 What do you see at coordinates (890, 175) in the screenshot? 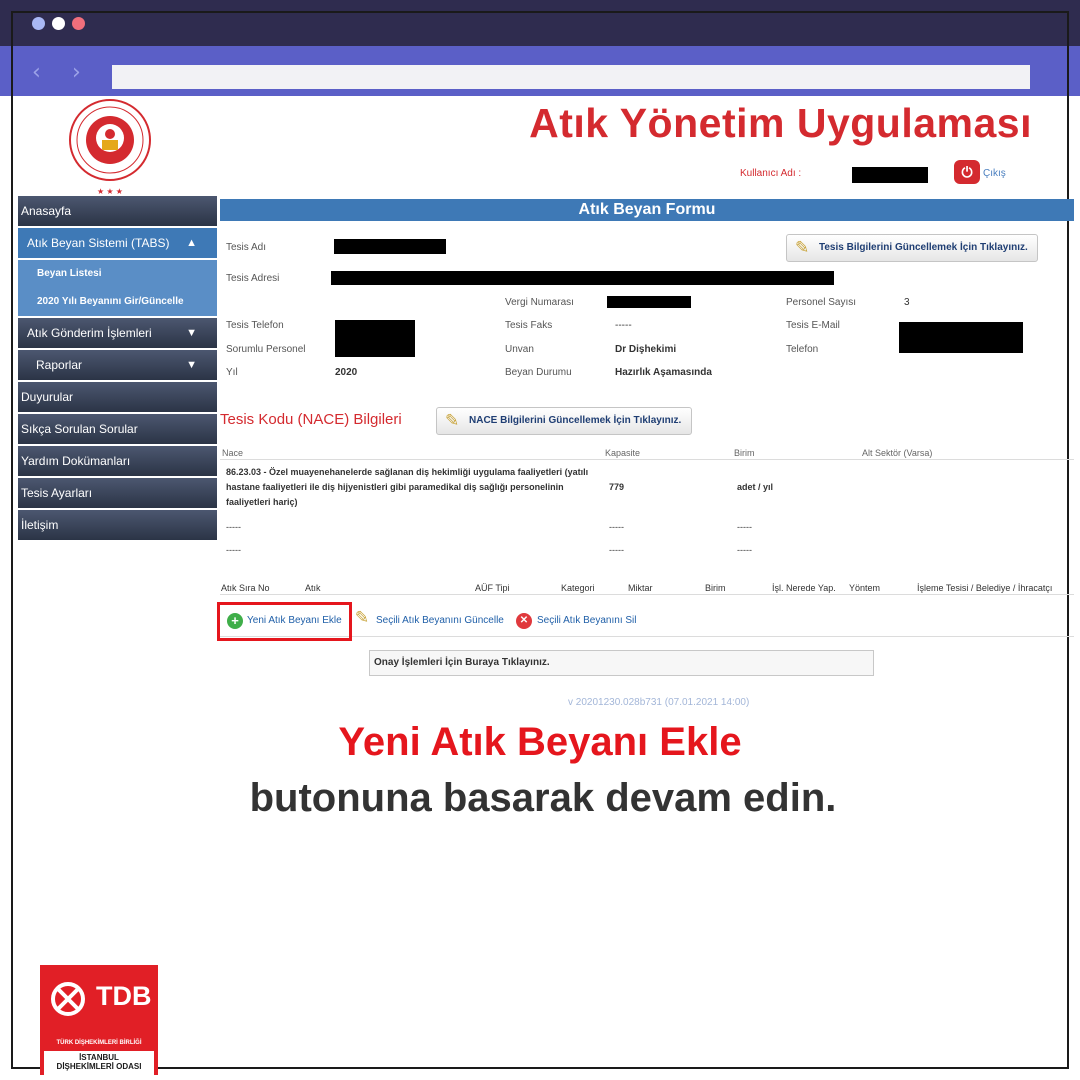
I see `username-redacted` at bounding box center [890, 175].